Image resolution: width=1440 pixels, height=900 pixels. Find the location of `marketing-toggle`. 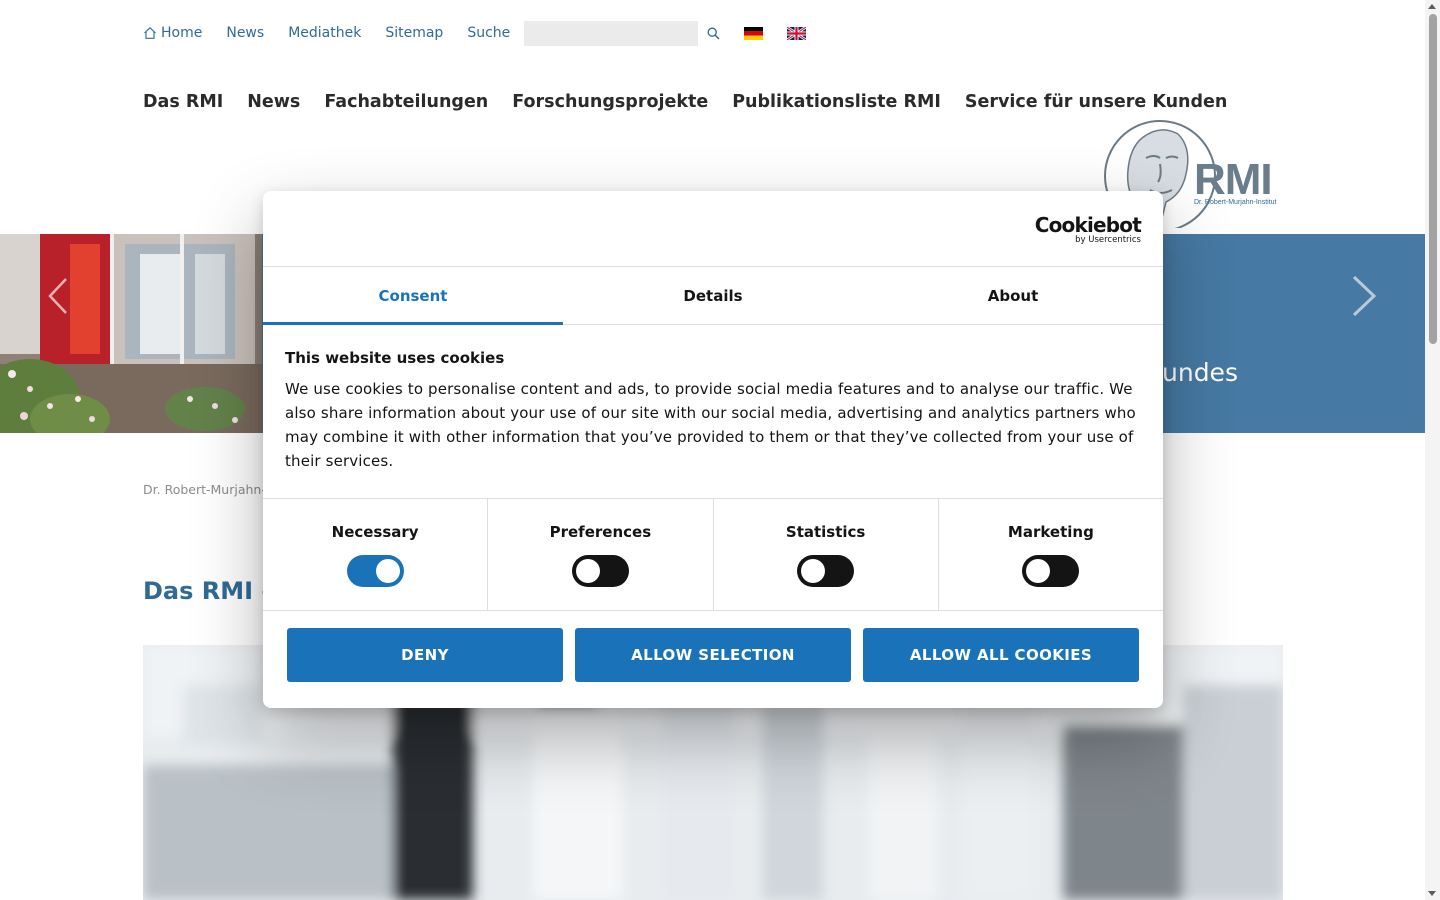

marketing-toggle is located at coordinates (1051, 571).